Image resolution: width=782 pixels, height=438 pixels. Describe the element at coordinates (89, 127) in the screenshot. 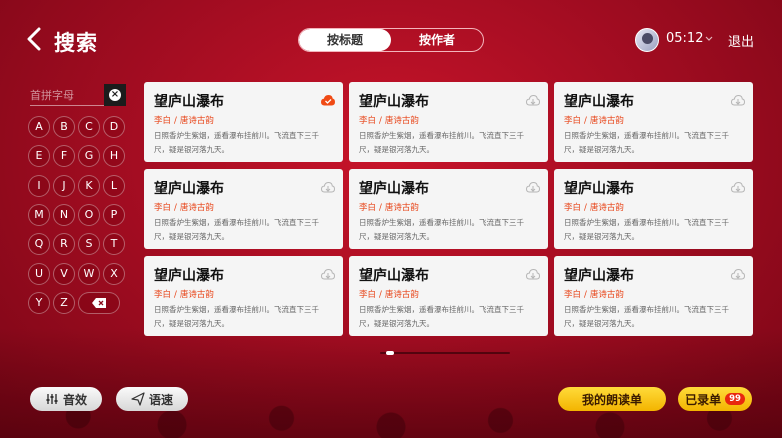

I see `key-c: C` at that location.